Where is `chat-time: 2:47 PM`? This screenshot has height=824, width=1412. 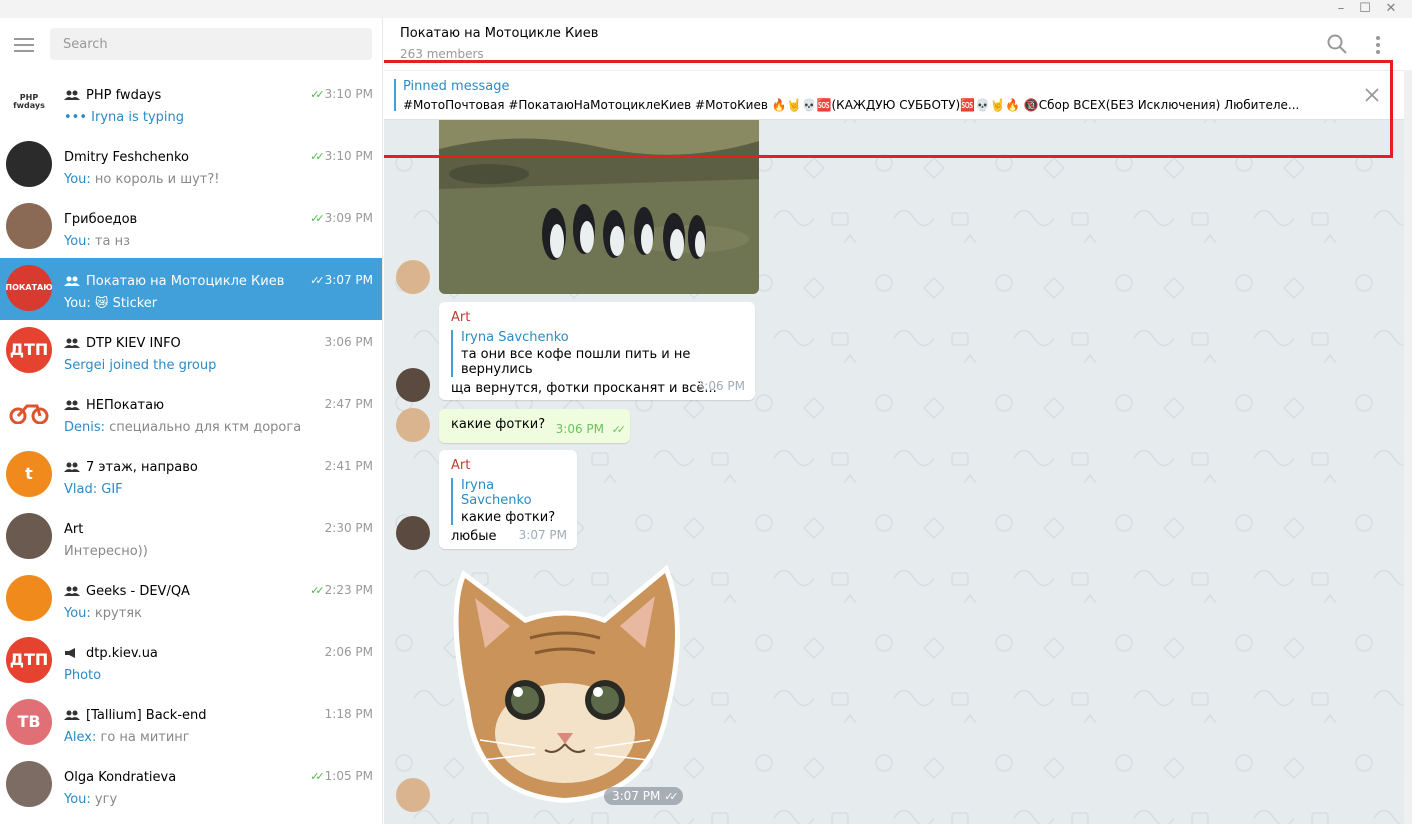 chat-time: 2:47 PM is located at coordinates (349, 404).